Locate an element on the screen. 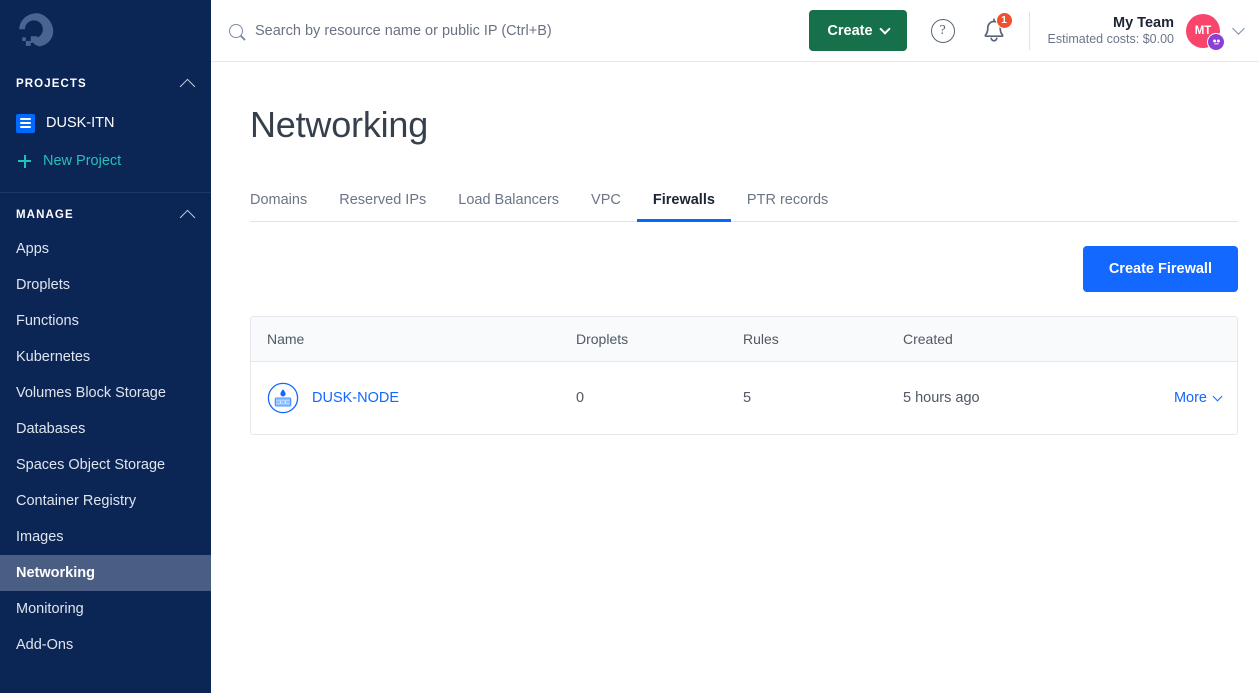  column-header-actions is located at coordinates (1182, 339).